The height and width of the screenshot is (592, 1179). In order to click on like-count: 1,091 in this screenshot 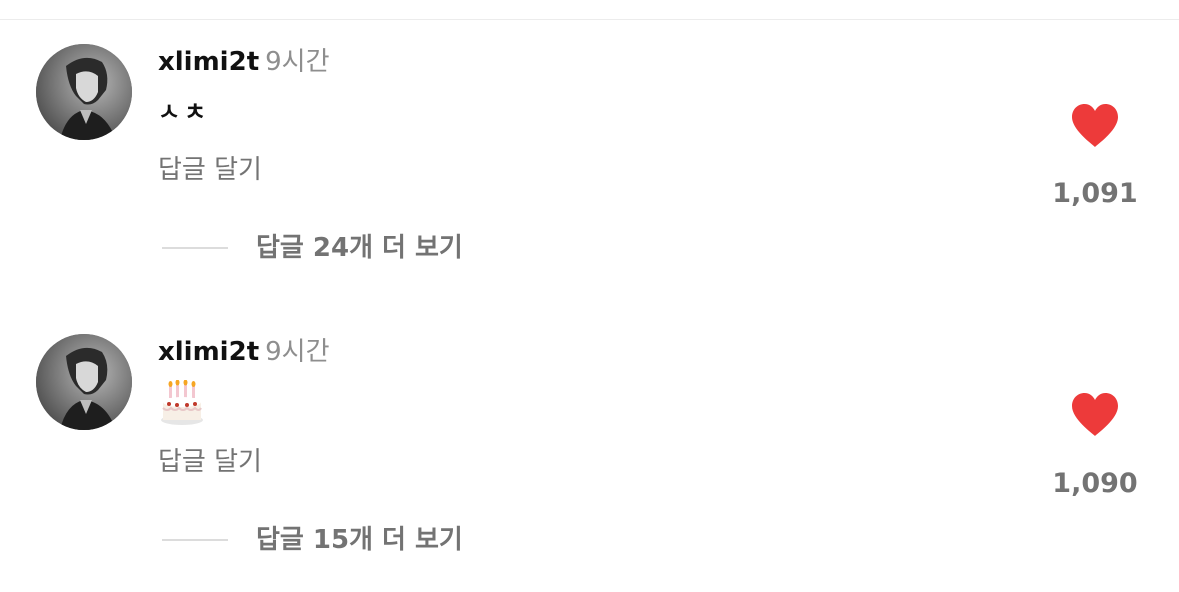, I will do `click(1095, 193)`.